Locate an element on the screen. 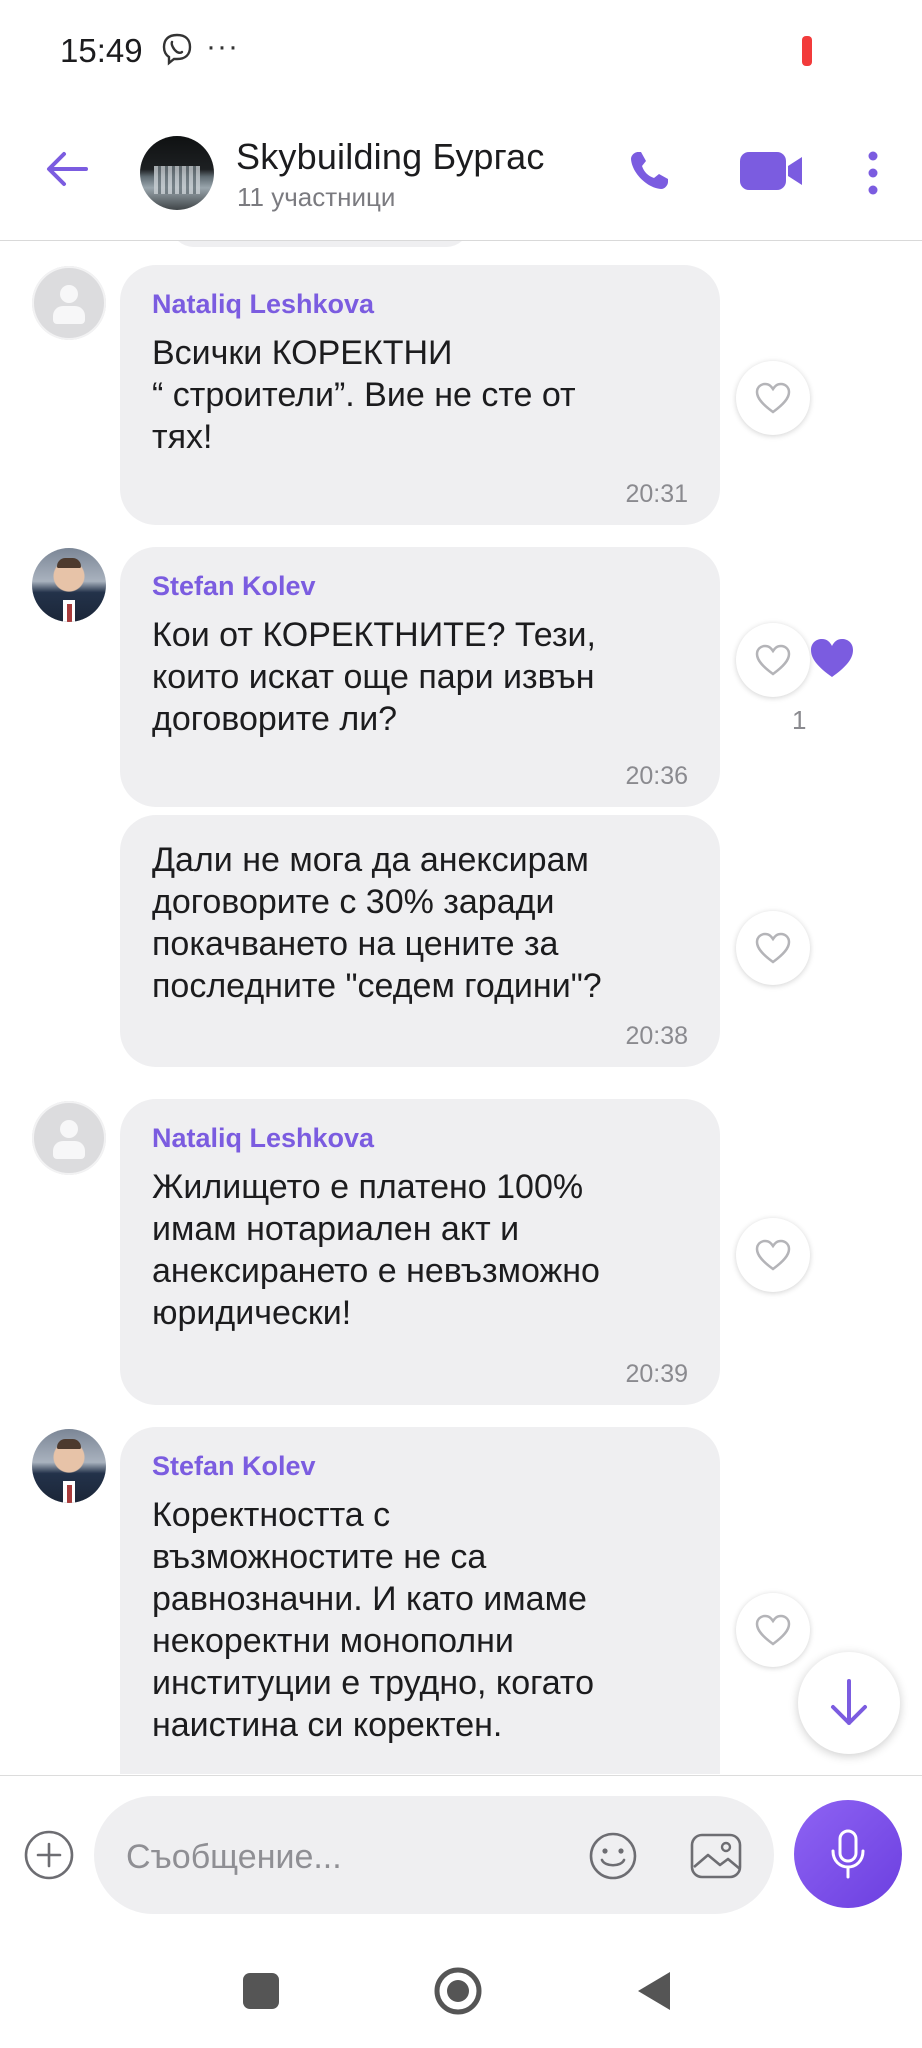 The image size is (922, 2048). viber-notification-icon is located at coordinates (177, 49).